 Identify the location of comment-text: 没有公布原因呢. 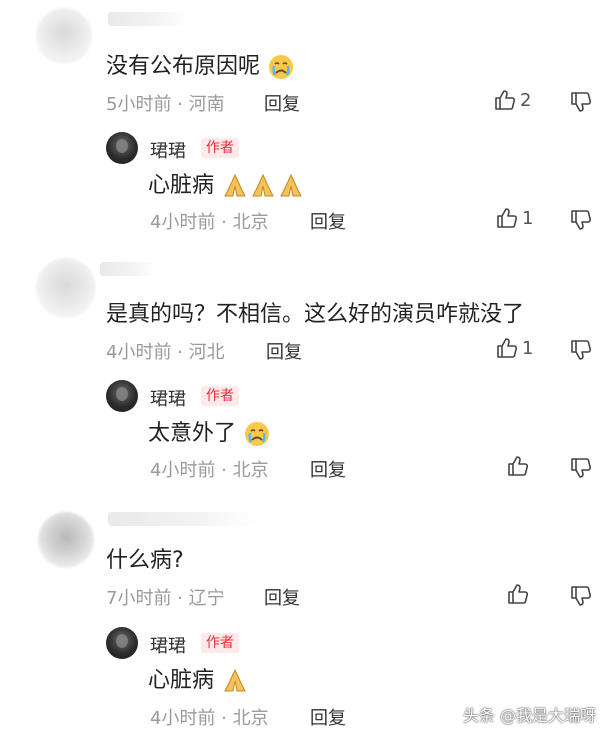
(200, 64).